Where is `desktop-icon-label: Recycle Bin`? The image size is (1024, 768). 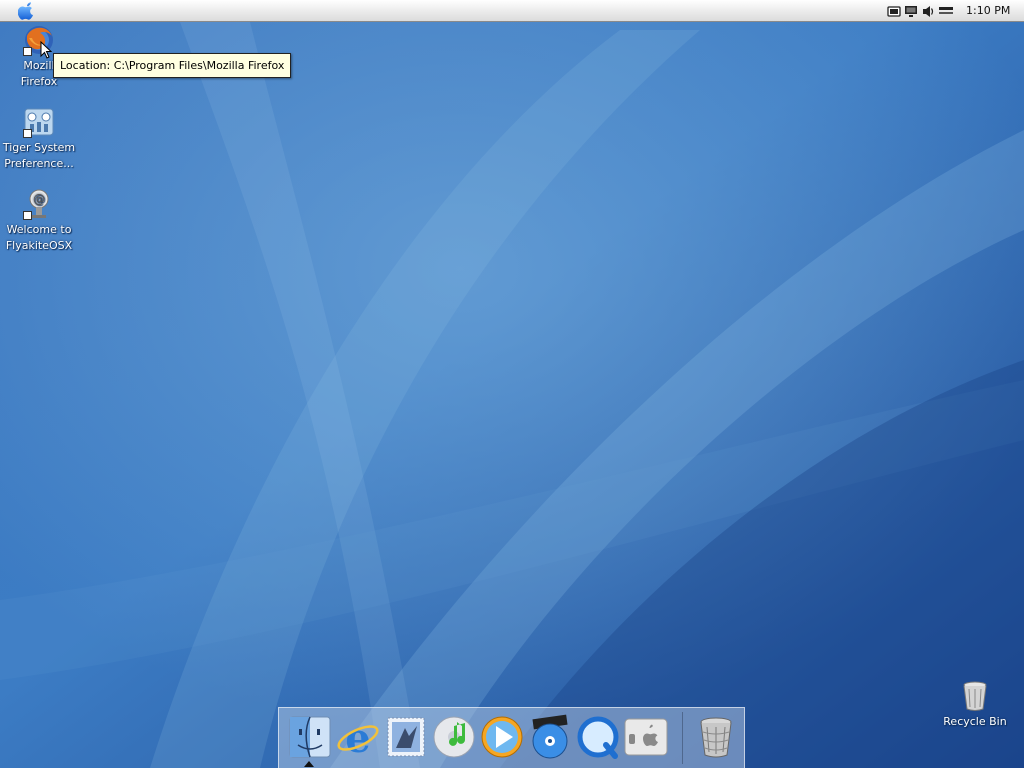 desktop-icon-label: Recycle Bin is located at coordinates (975, 721).